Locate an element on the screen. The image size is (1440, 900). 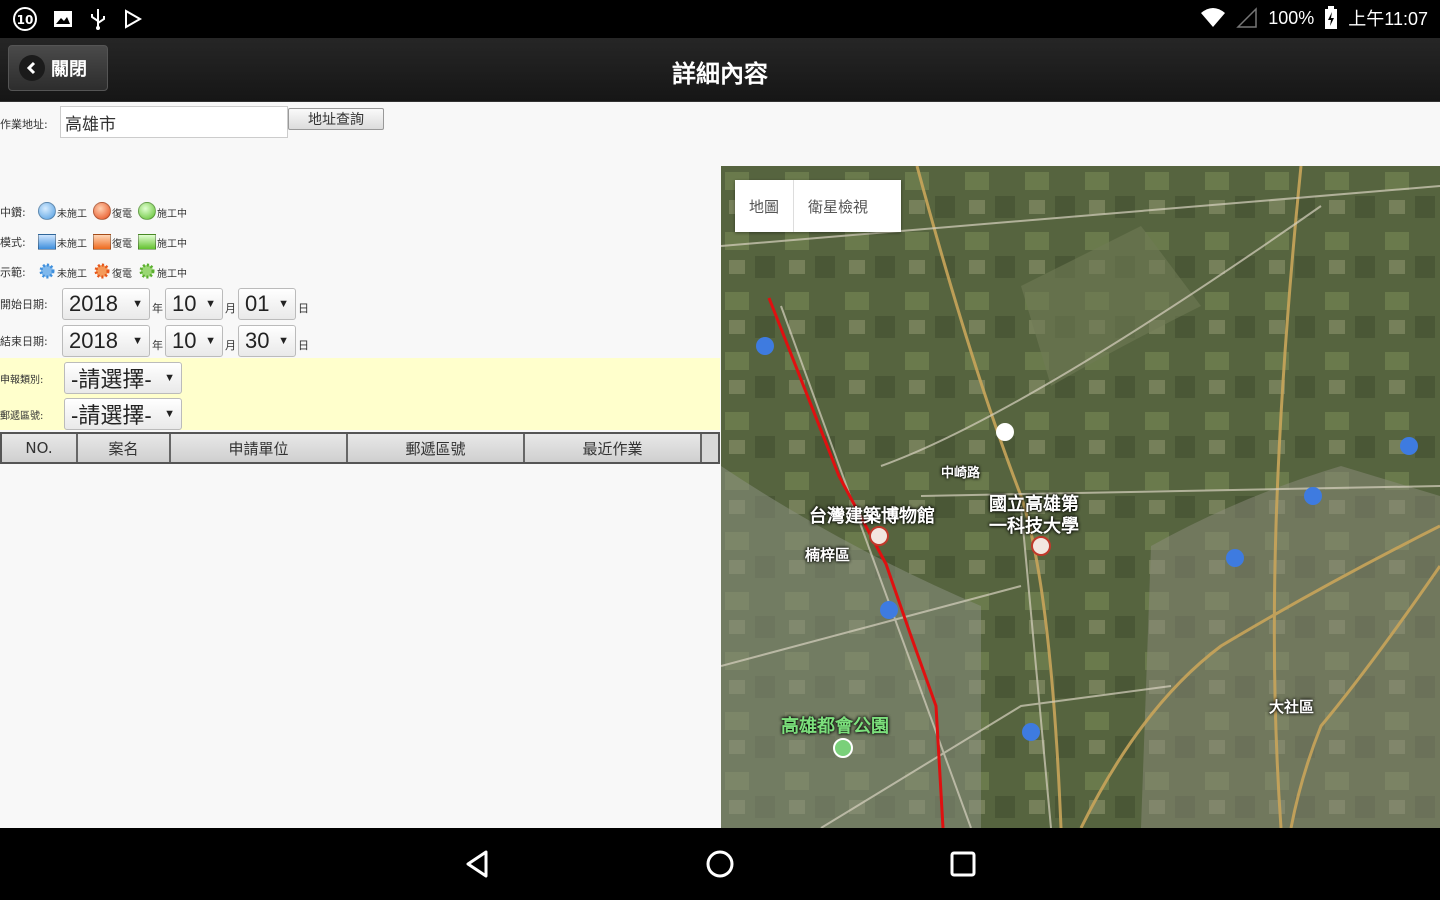
map-label: 高雄都會公園 is located at coordinates (835, 726).